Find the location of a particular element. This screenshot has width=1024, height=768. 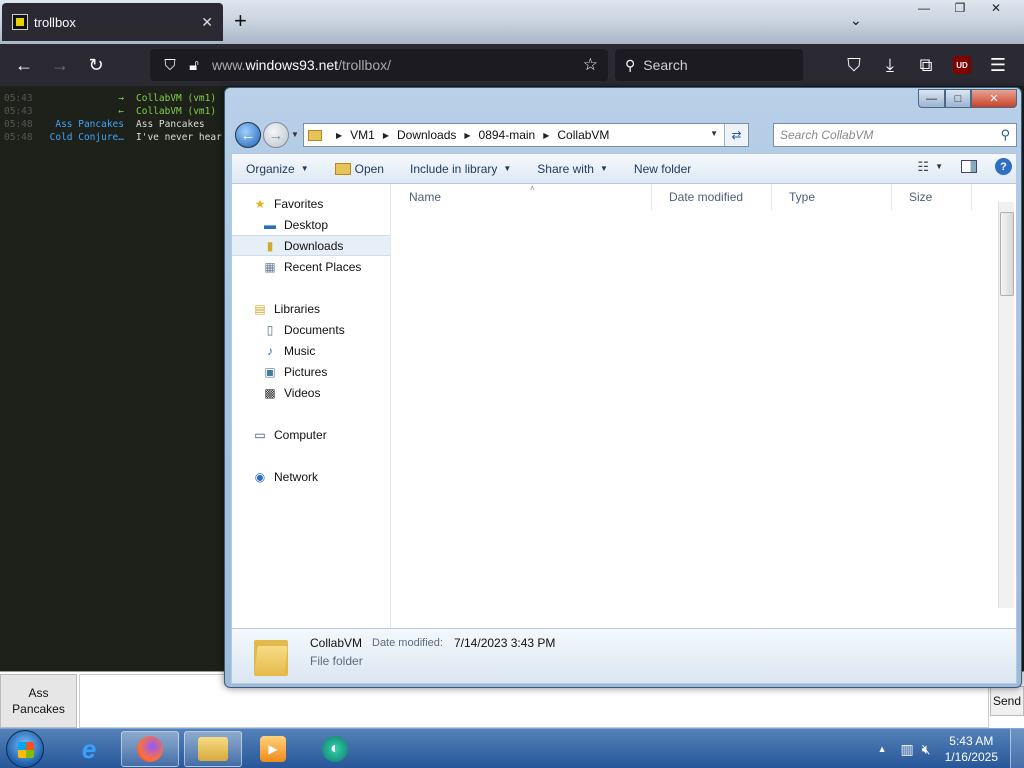

network-icon: ◉ is located at coordinates (260, 476).